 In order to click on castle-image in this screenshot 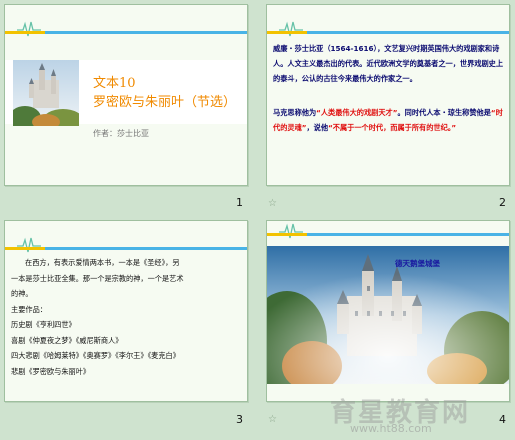, I will do `click(46, 93)`.